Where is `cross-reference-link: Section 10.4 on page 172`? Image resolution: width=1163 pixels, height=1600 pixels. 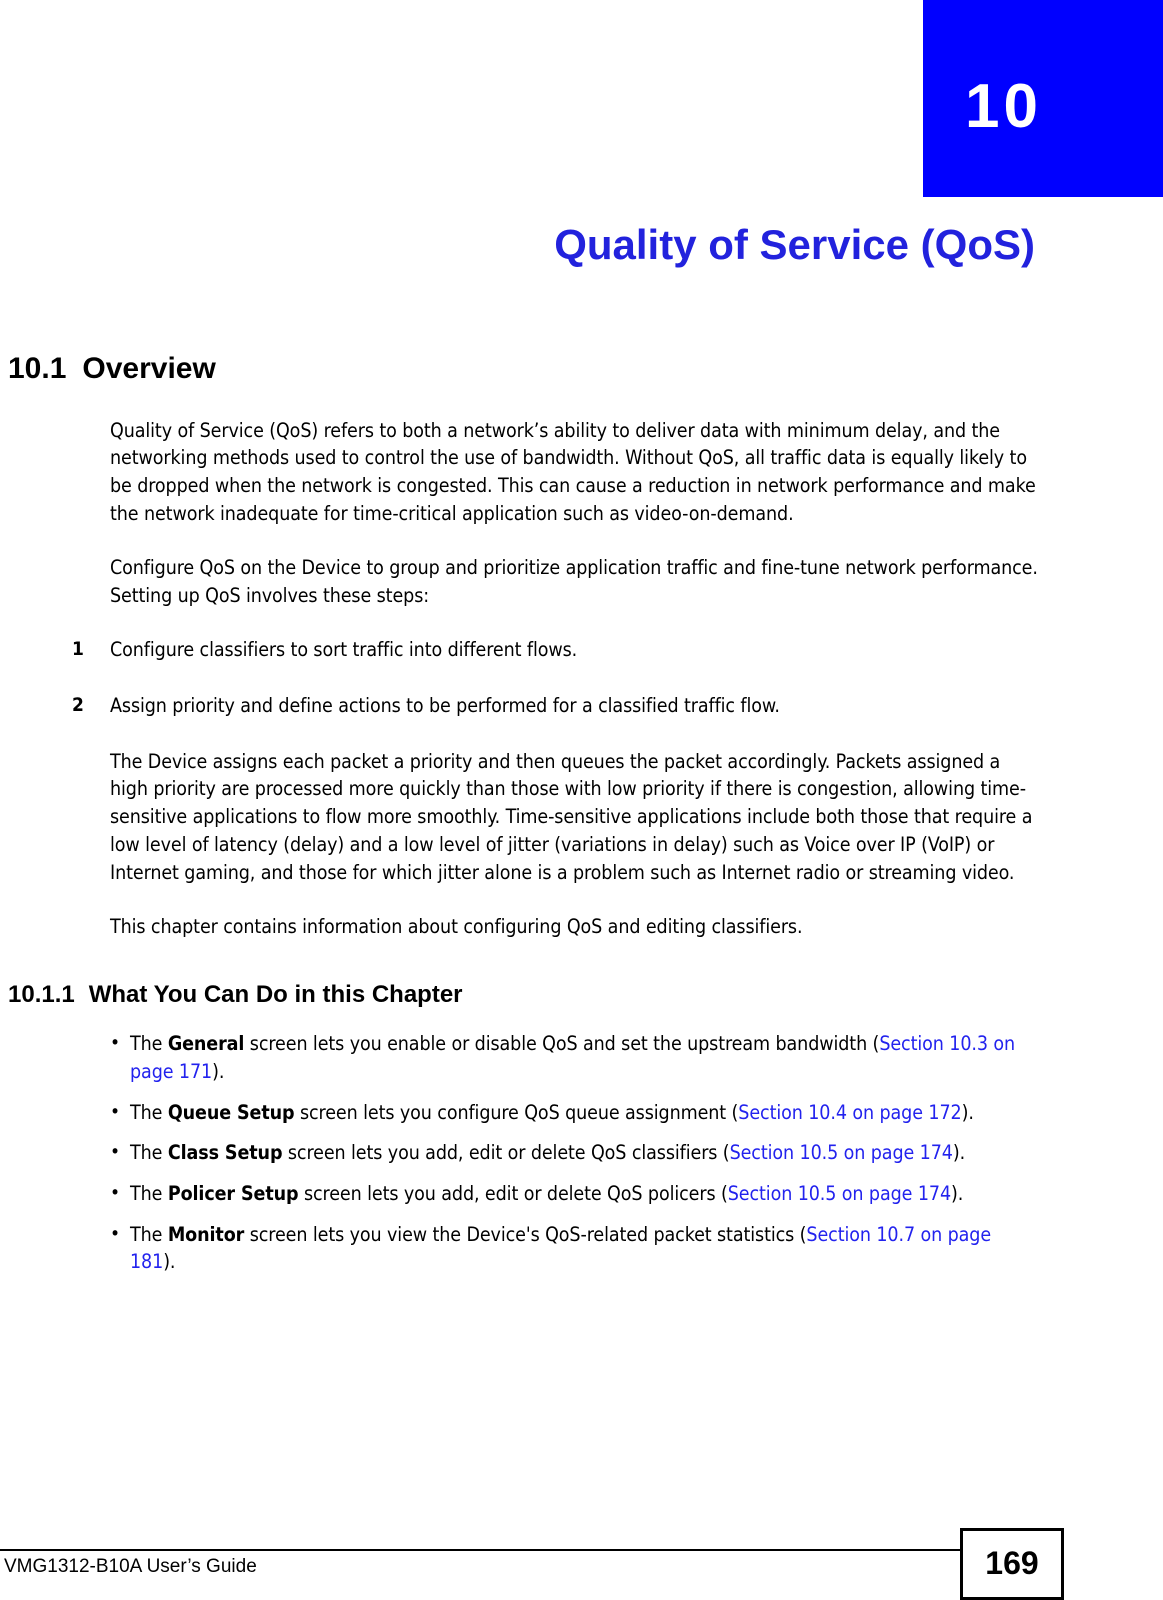 cross-reference-link: Section 10.4 on page 172 is located at coordinates (849, 1112).